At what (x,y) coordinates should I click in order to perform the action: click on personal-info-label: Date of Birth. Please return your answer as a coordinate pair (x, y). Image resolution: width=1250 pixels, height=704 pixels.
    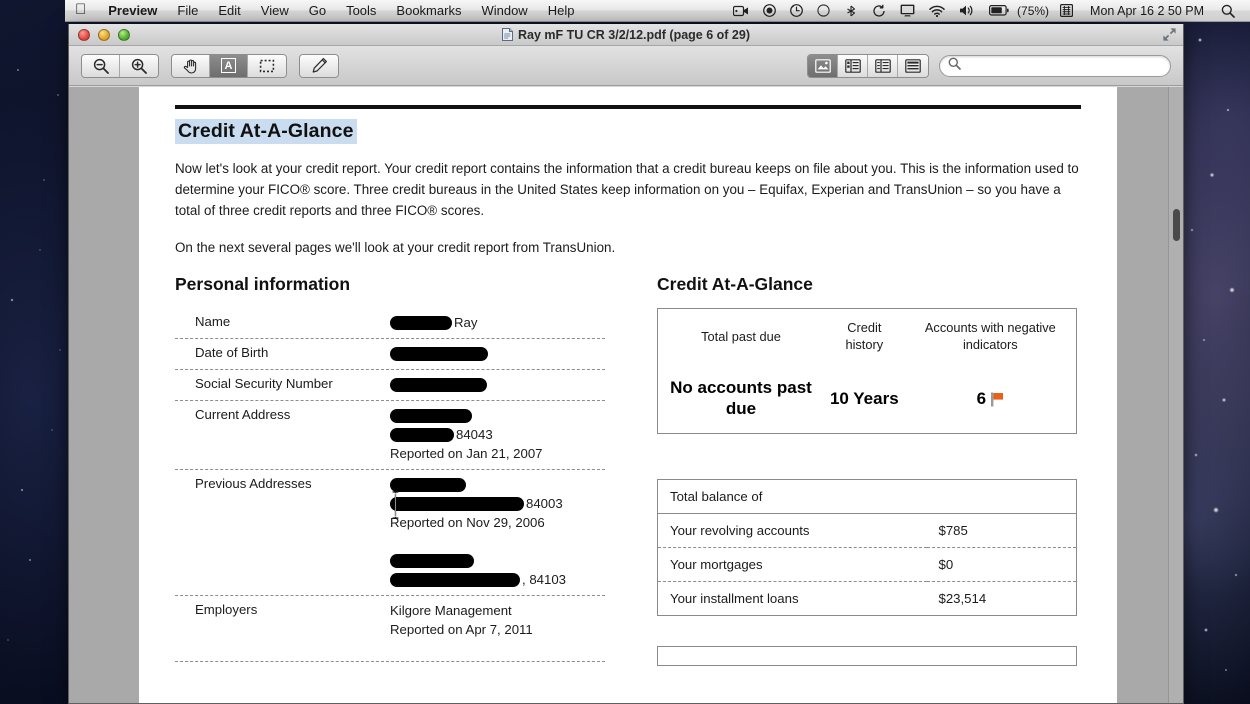
    Looking at the image, I should click on (232, 352).